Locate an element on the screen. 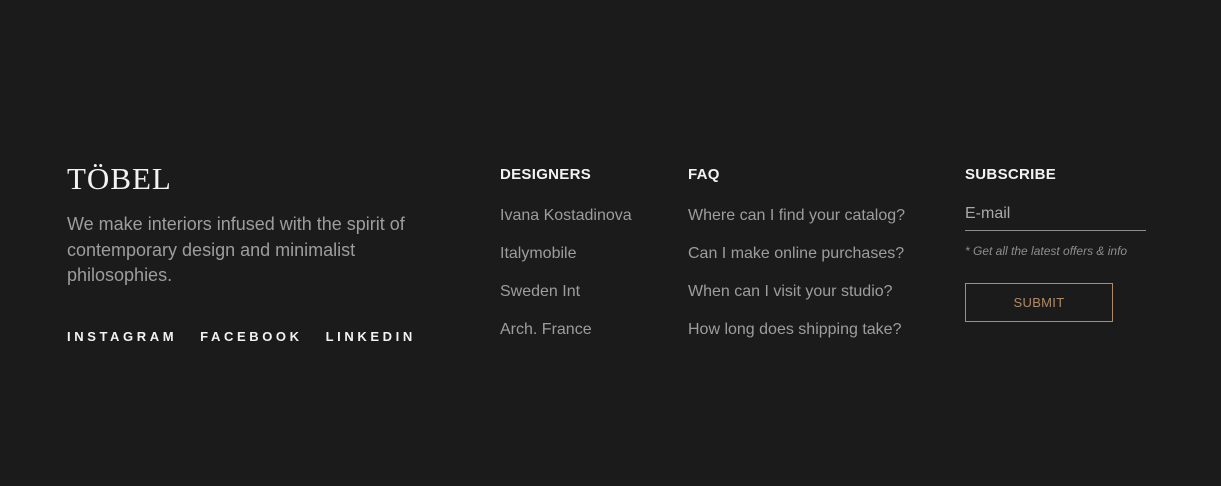  social-links: INSTAGRAM FACEBOOK LINKEDIN is located at coordinates (253, 337).